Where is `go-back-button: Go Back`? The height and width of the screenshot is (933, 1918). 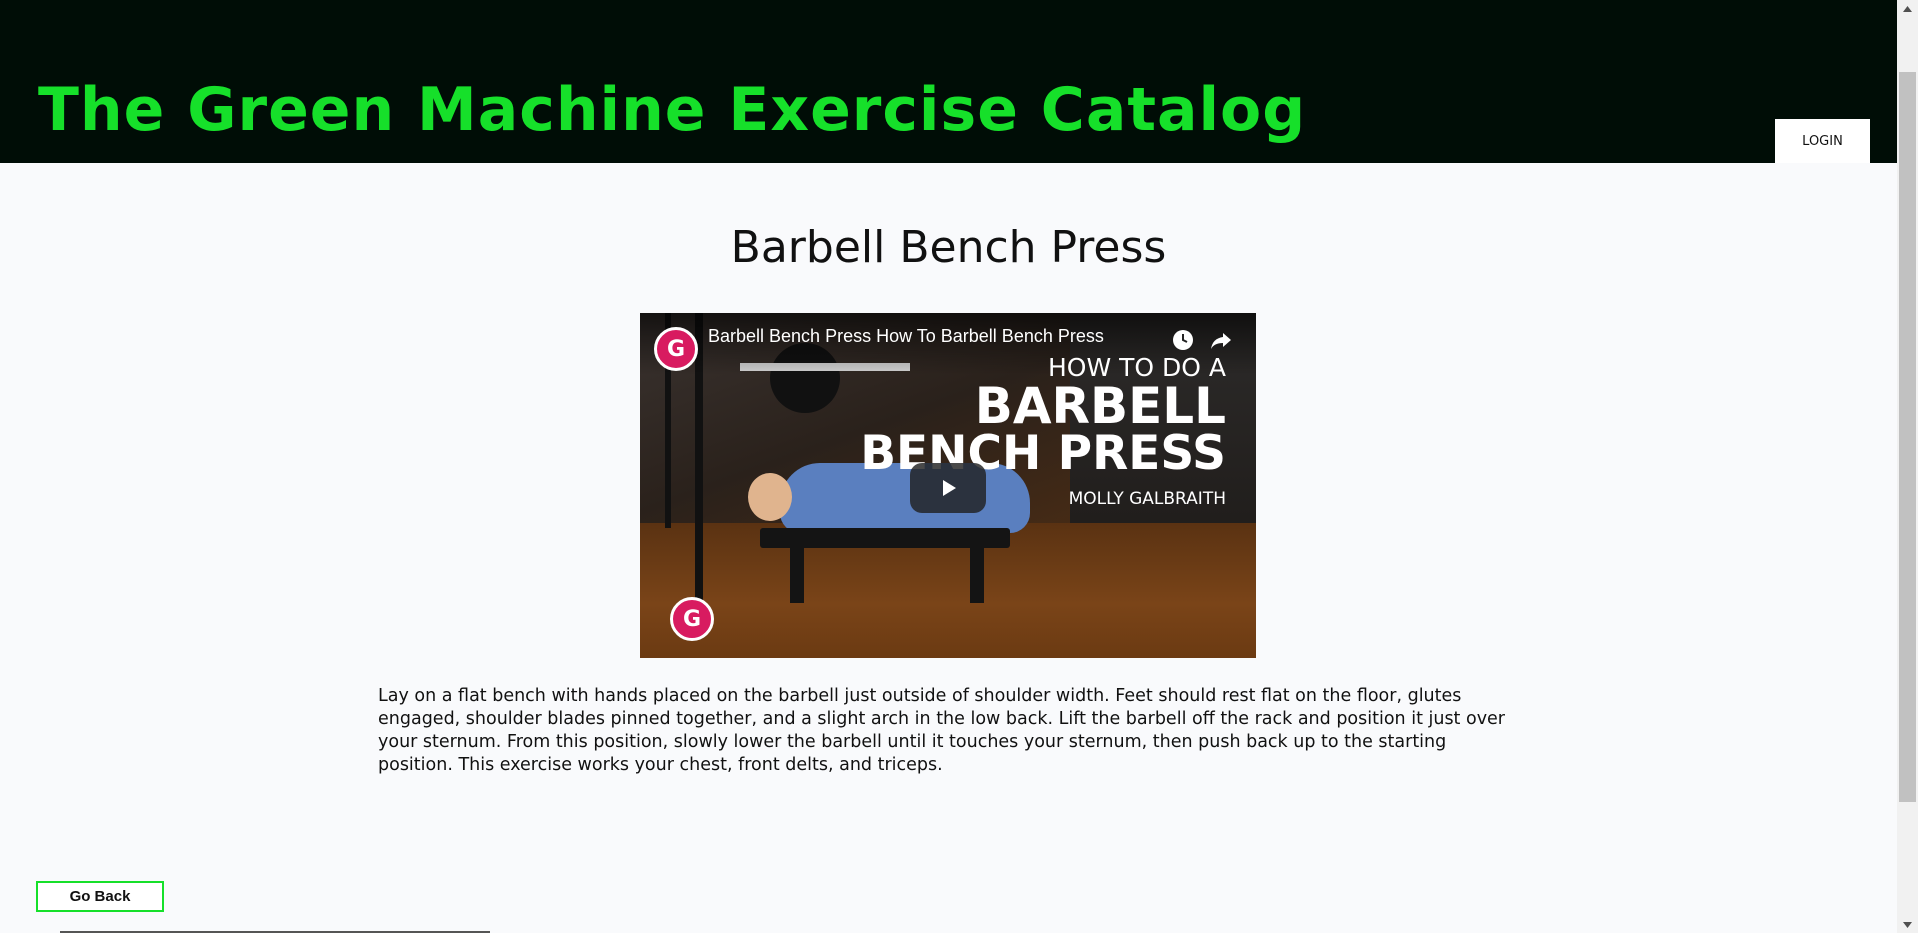 go-back-button: Go Back is located at coordinates (100, 896).